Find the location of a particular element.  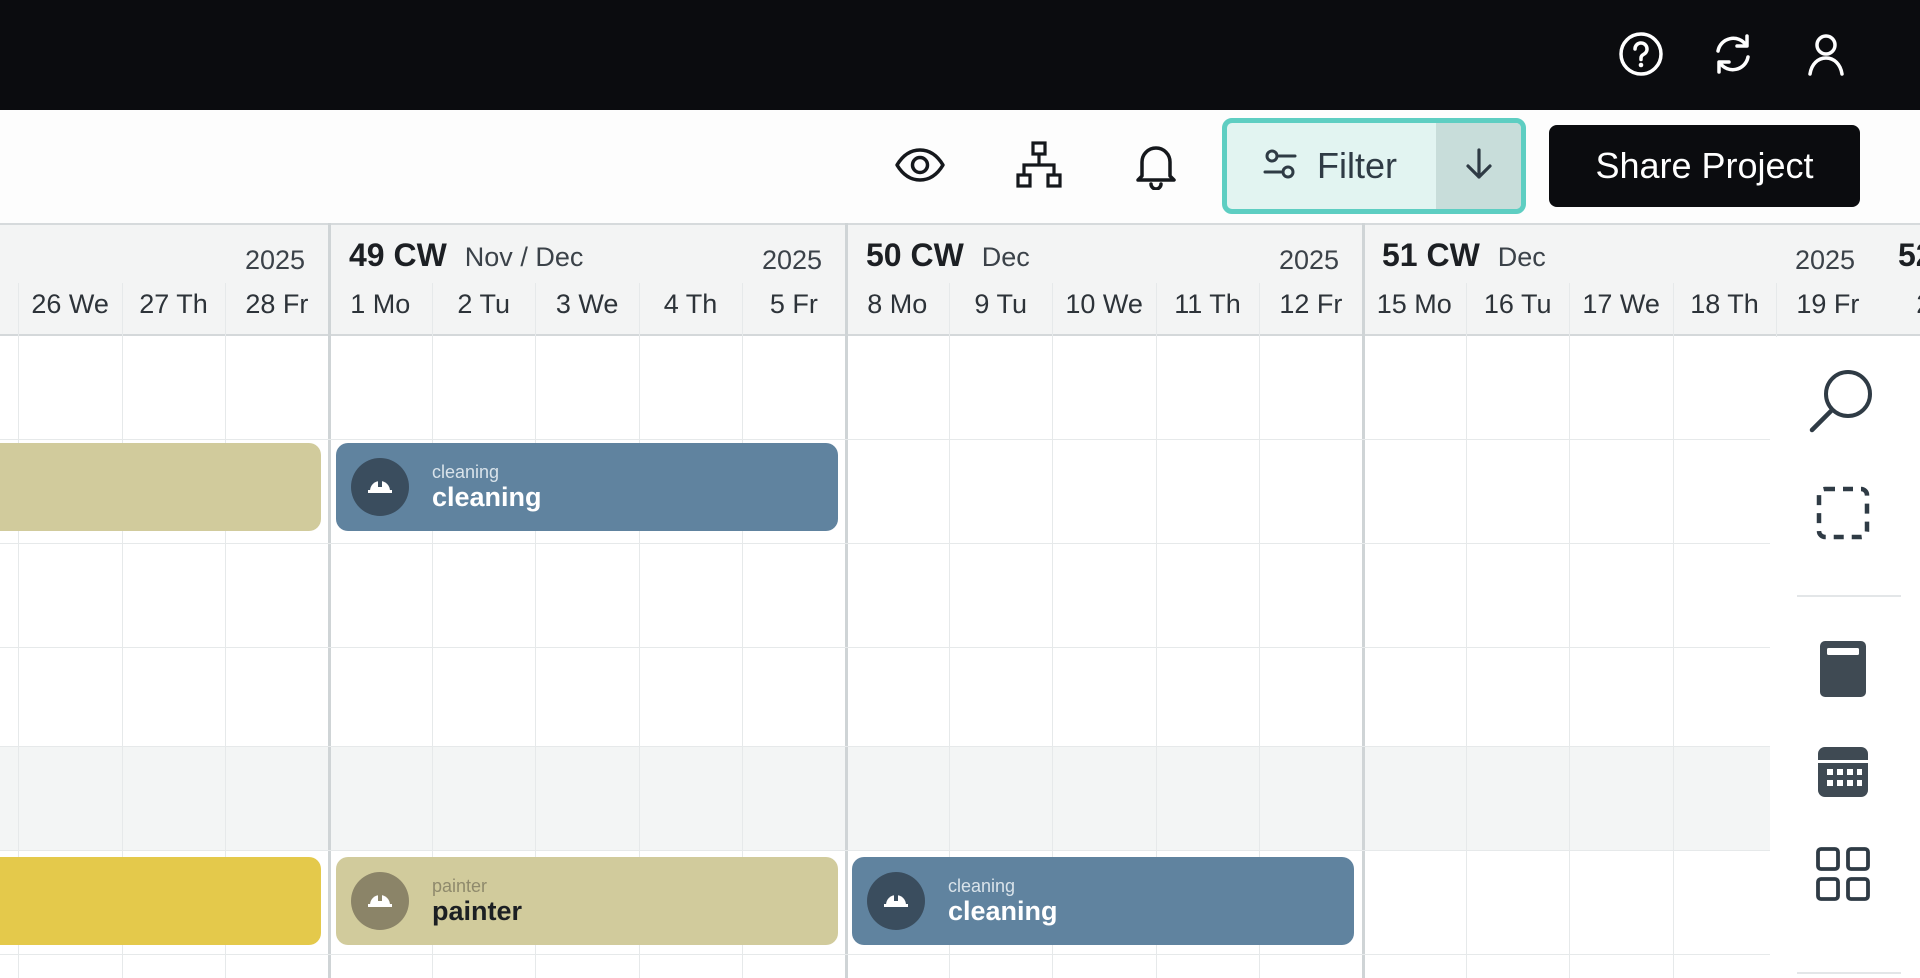

arrow-down-icon is located at coordinates (1479, 166).